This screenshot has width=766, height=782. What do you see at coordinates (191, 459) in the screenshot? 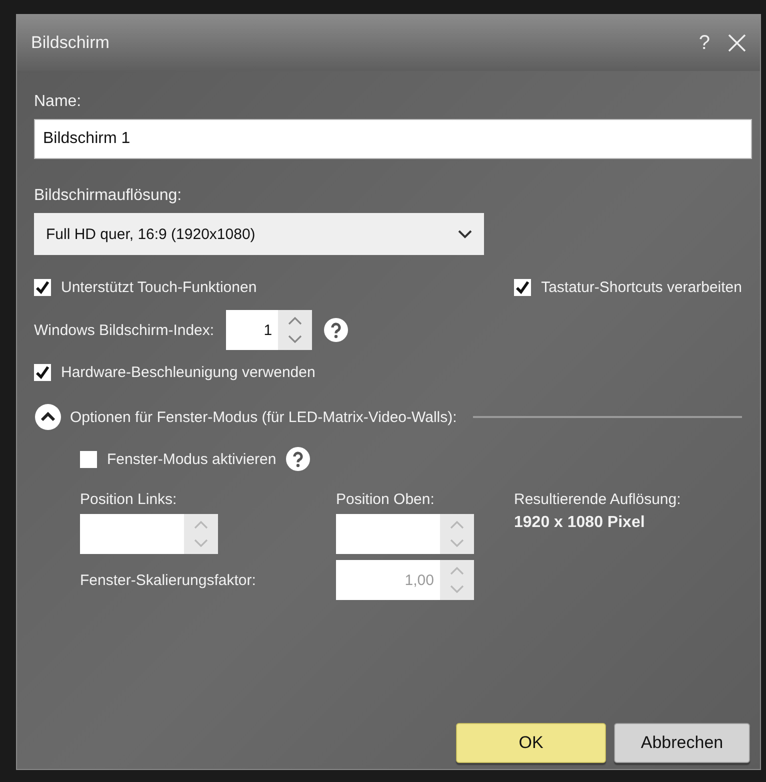
I see `checkbox-label: Fenster-Modus aktivieren` at bounding box center [191, 459].